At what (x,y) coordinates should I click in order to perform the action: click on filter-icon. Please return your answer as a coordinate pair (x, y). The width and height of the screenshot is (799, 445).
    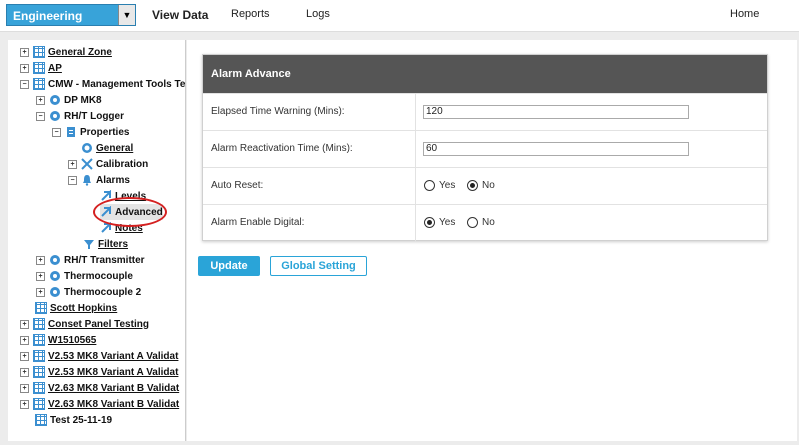
    Looking at the image, I should click on (89, 244).